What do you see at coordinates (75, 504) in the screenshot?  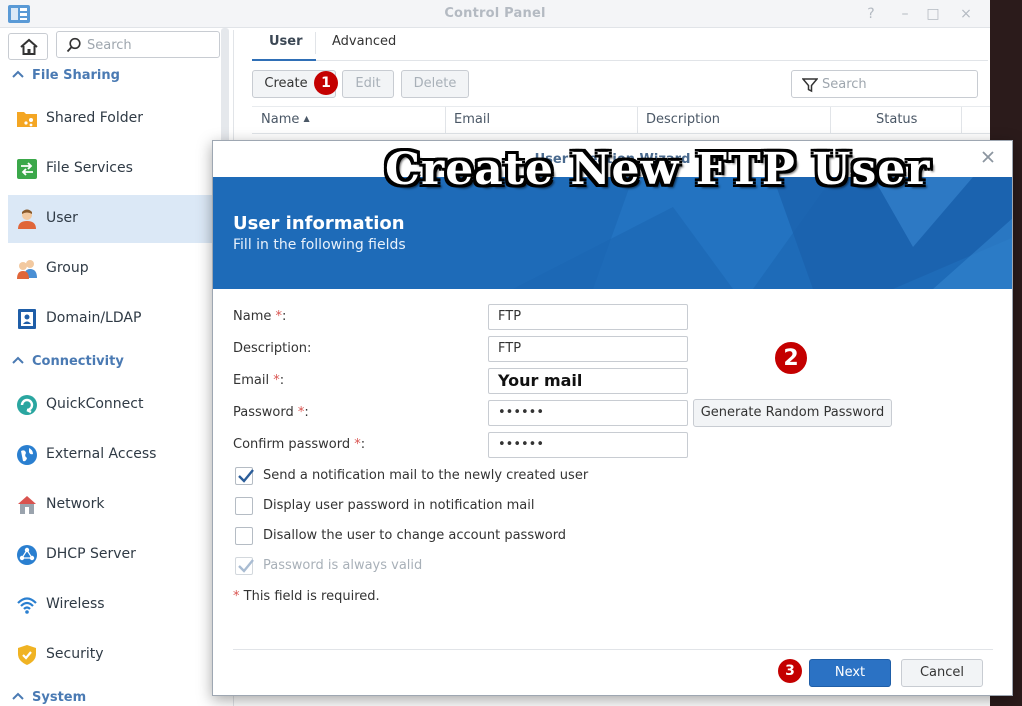 I see `sidebar-item-label: Network` at bounding box center [75, 504].